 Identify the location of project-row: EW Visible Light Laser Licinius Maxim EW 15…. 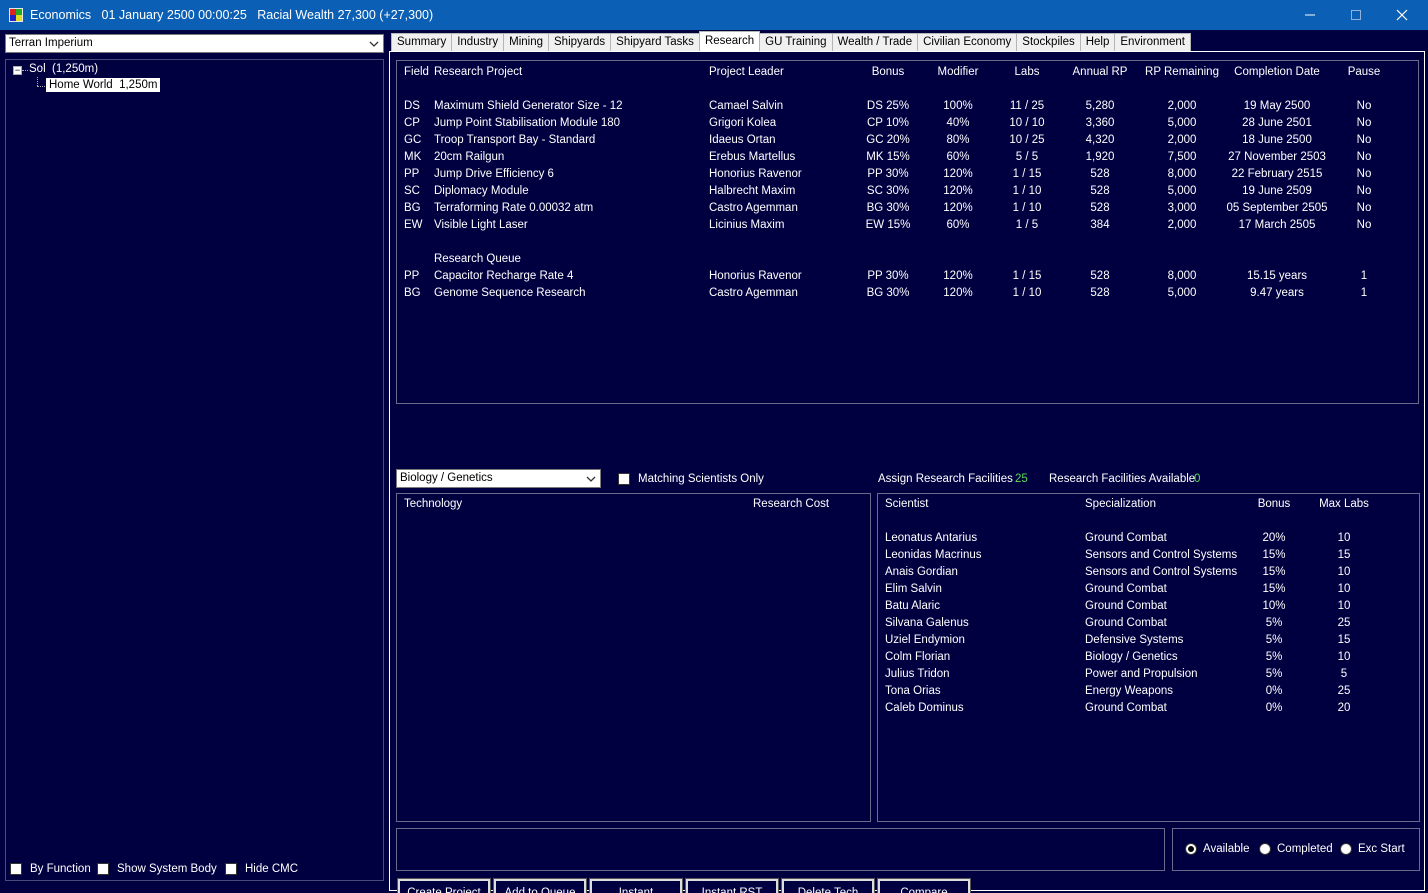
(897, 227).